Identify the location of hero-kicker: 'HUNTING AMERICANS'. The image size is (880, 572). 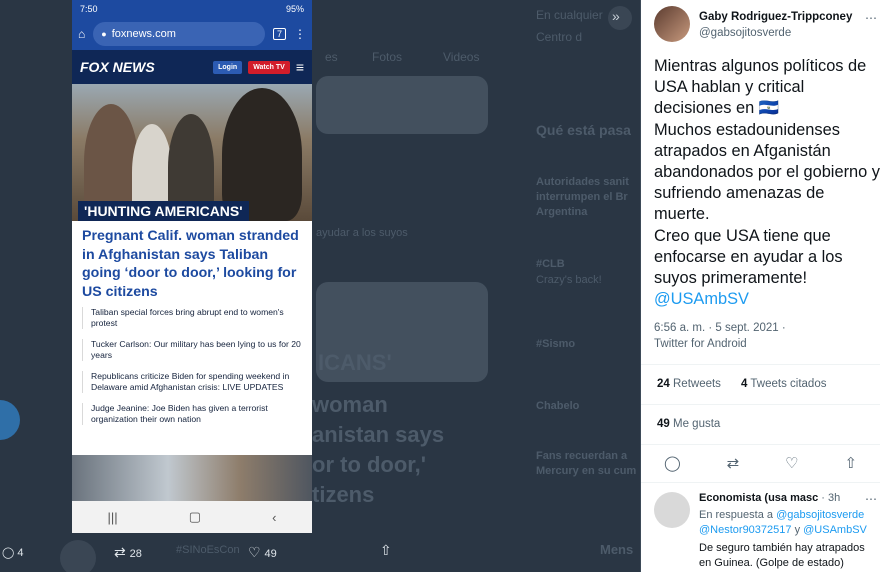
(163, 211).